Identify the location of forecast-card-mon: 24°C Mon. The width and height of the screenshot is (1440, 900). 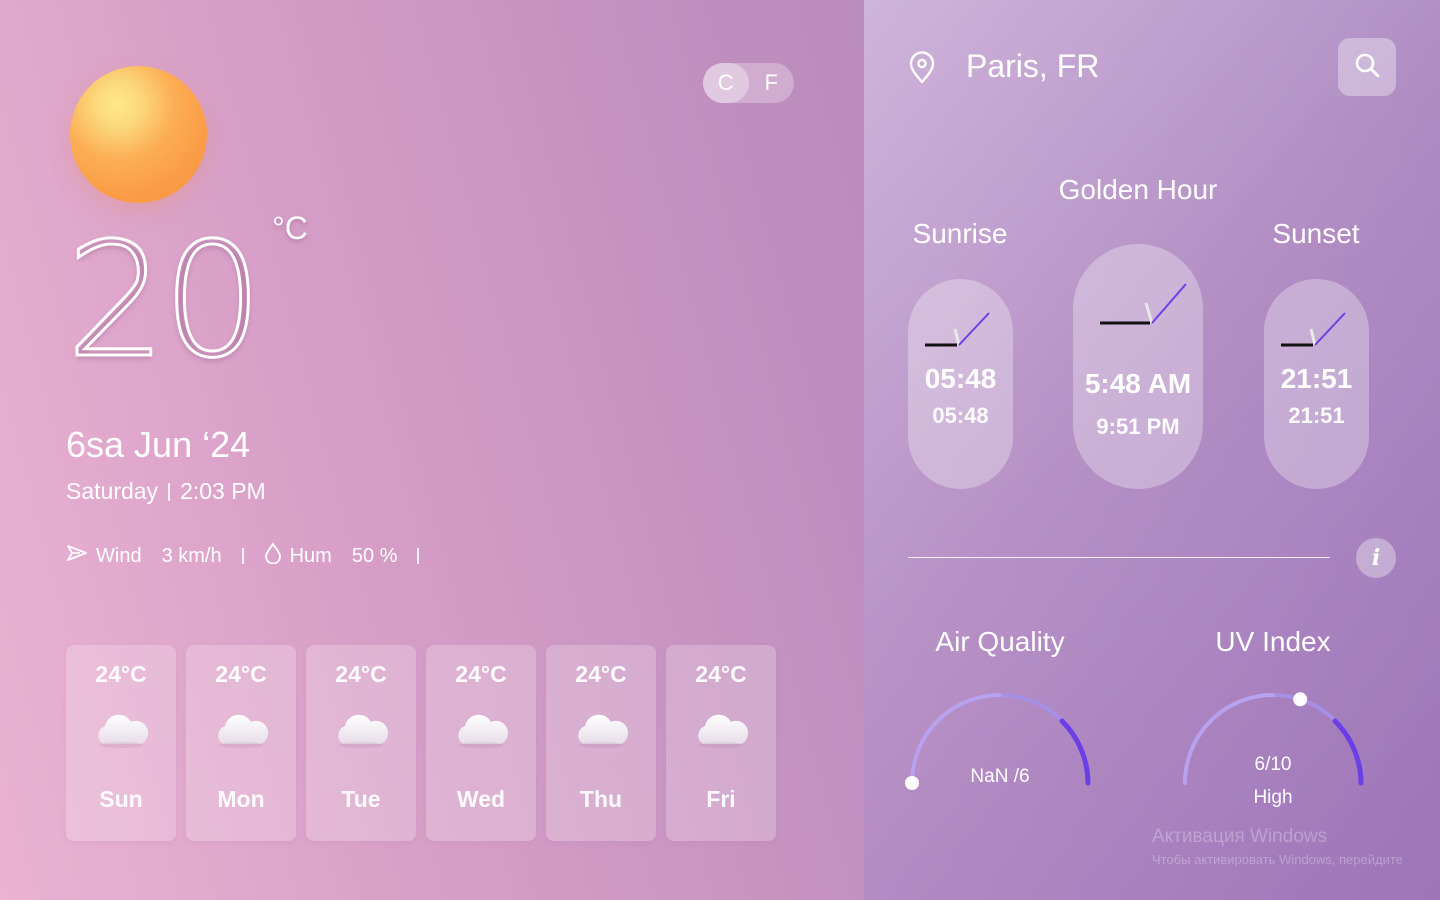
(241, 743).